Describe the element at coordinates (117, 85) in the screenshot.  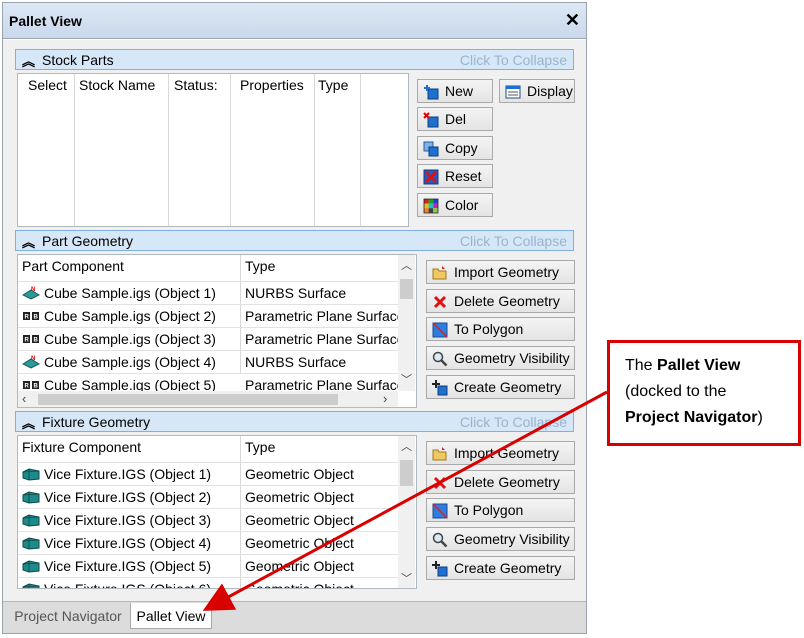
I see `column-header: Stock Name` at that location.